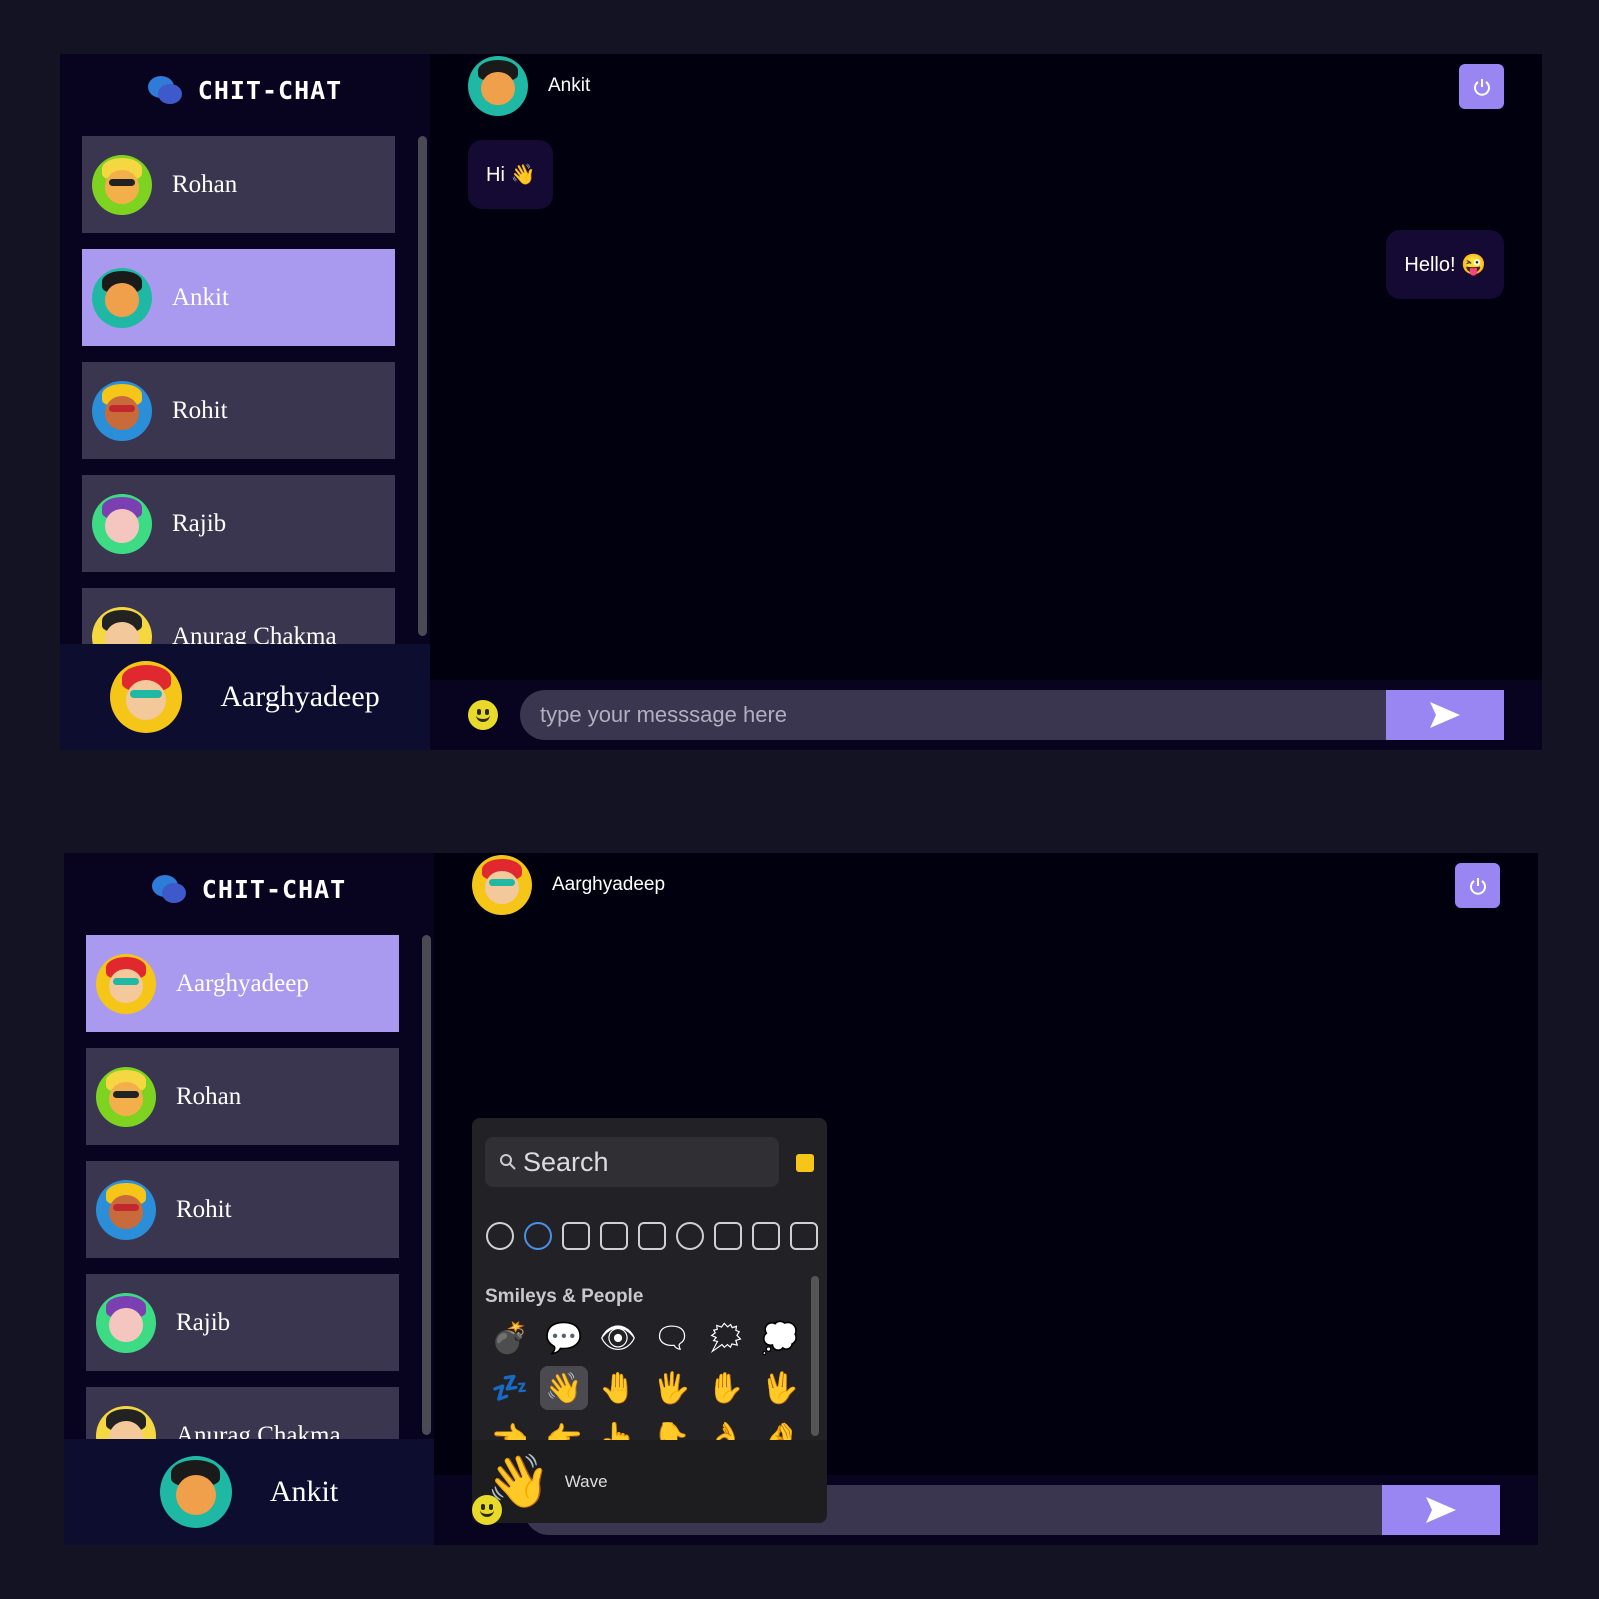 The image size is (1599, 1599). I want to click on emoji-cell: 💤, so click(510, 1388).